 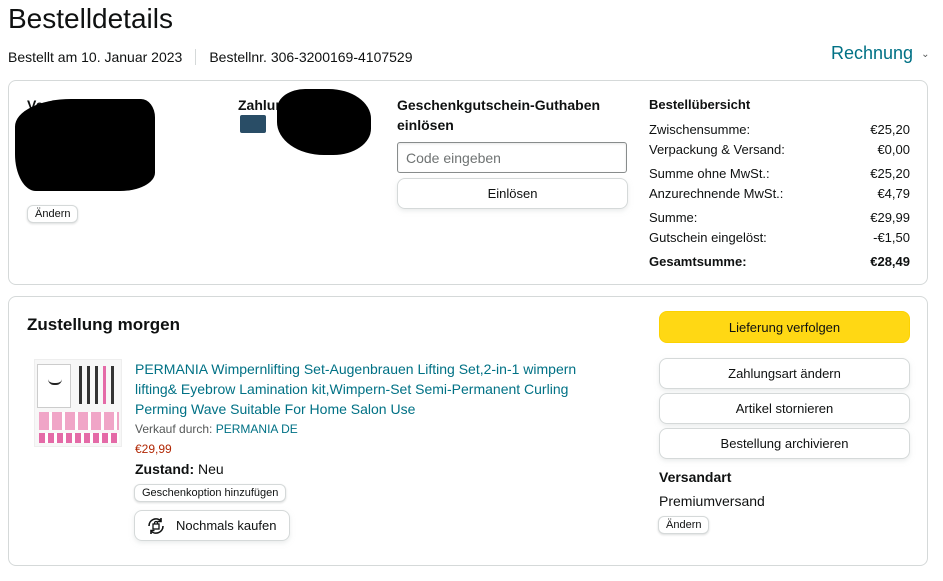 I want to click on track-package-button: Lieferung verfolgen, so click(x=784, y=327).